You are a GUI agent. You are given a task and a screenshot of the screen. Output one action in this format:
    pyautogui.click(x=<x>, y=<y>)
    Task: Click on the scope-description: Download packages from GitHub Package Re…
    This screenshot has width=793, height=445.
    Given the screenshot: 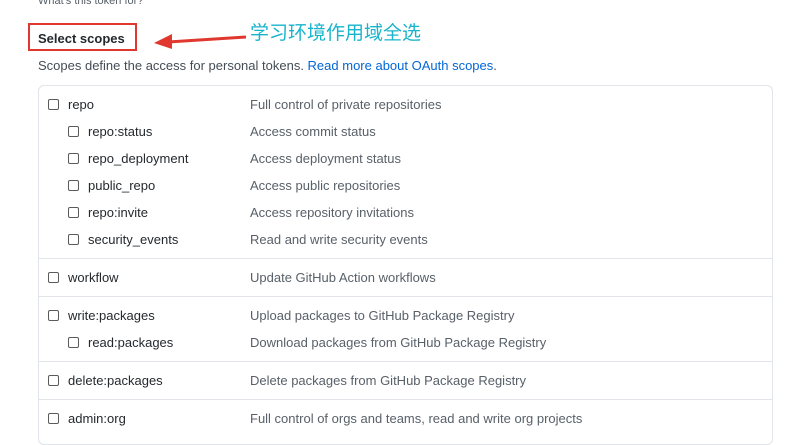 What is the action you would take?
    pyautogui.click(x=398, y=342)
    